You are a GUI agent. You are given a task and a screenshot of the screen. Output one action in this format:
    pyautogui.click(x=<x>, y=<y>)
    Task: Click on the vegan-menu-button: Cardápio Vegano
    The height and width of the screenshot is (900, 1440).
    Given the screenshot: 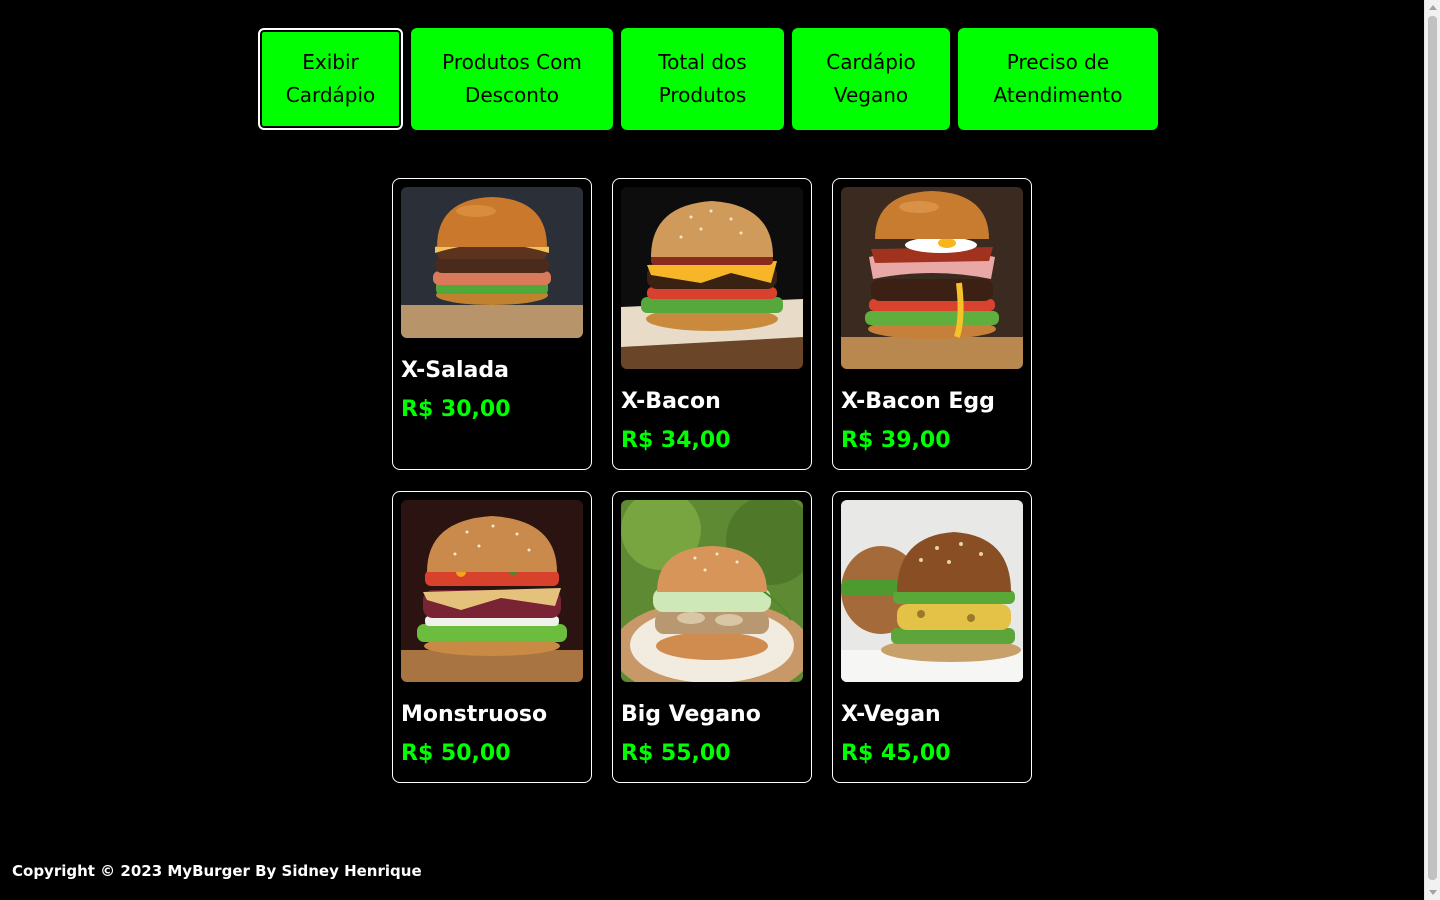 What is the action you would take?
    pyautogui.click(x=871, y=79)
    